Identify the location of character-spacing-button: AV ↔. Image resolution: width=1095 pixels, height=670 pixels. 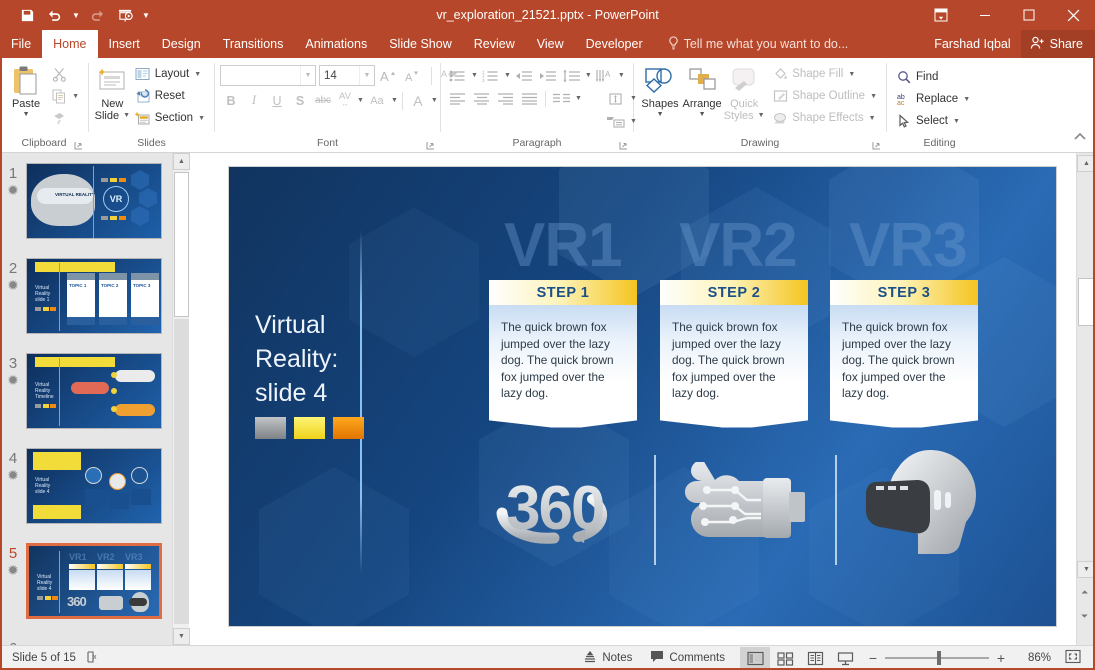
(345, 100).